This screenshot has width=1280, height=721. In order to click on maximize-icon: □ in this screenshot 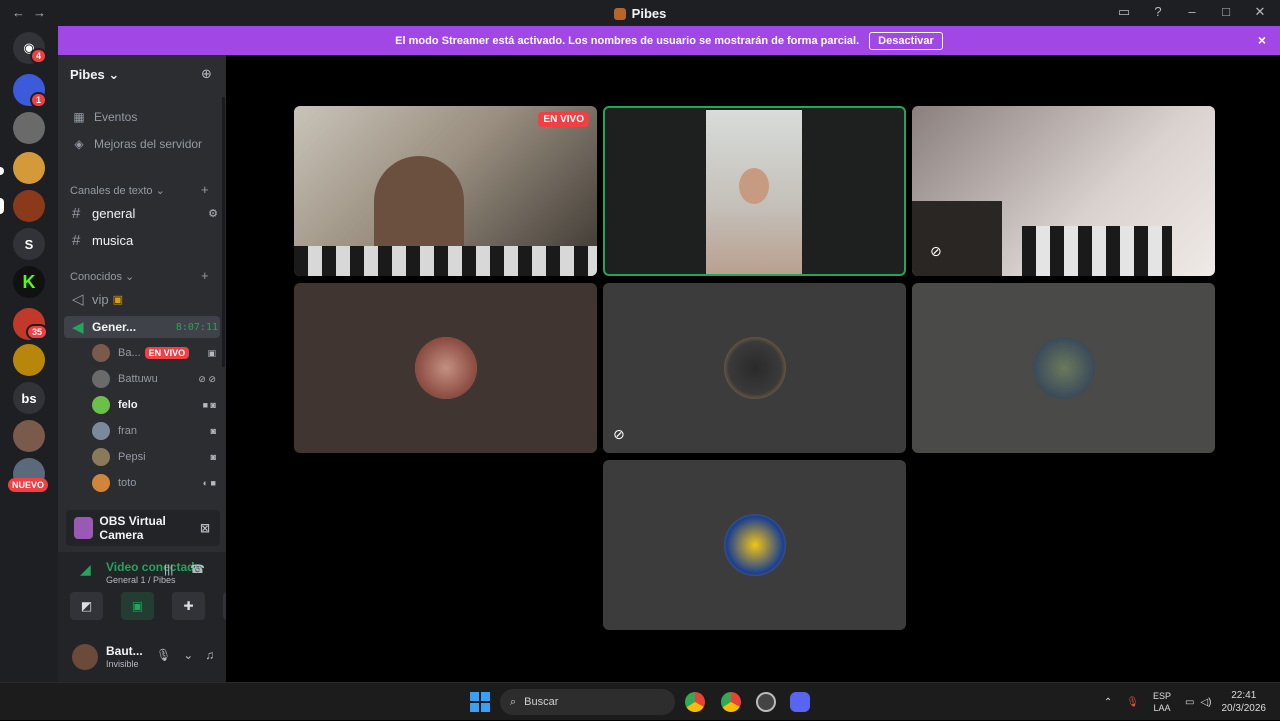, I will do `click(1226, 12)`.